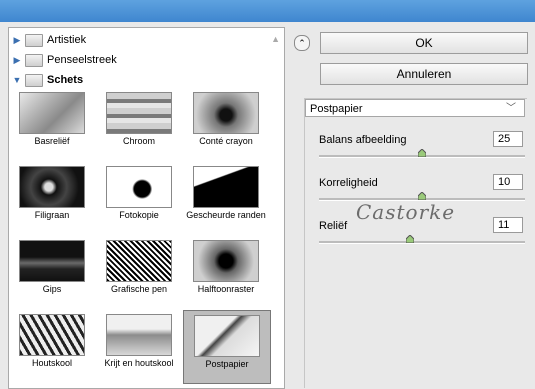 The height and width of the screenshot is (389, 535). What do you see at coordinates (422, 239) in the screenshot?
I see `slider-relief` at bounding box center [422, 239].